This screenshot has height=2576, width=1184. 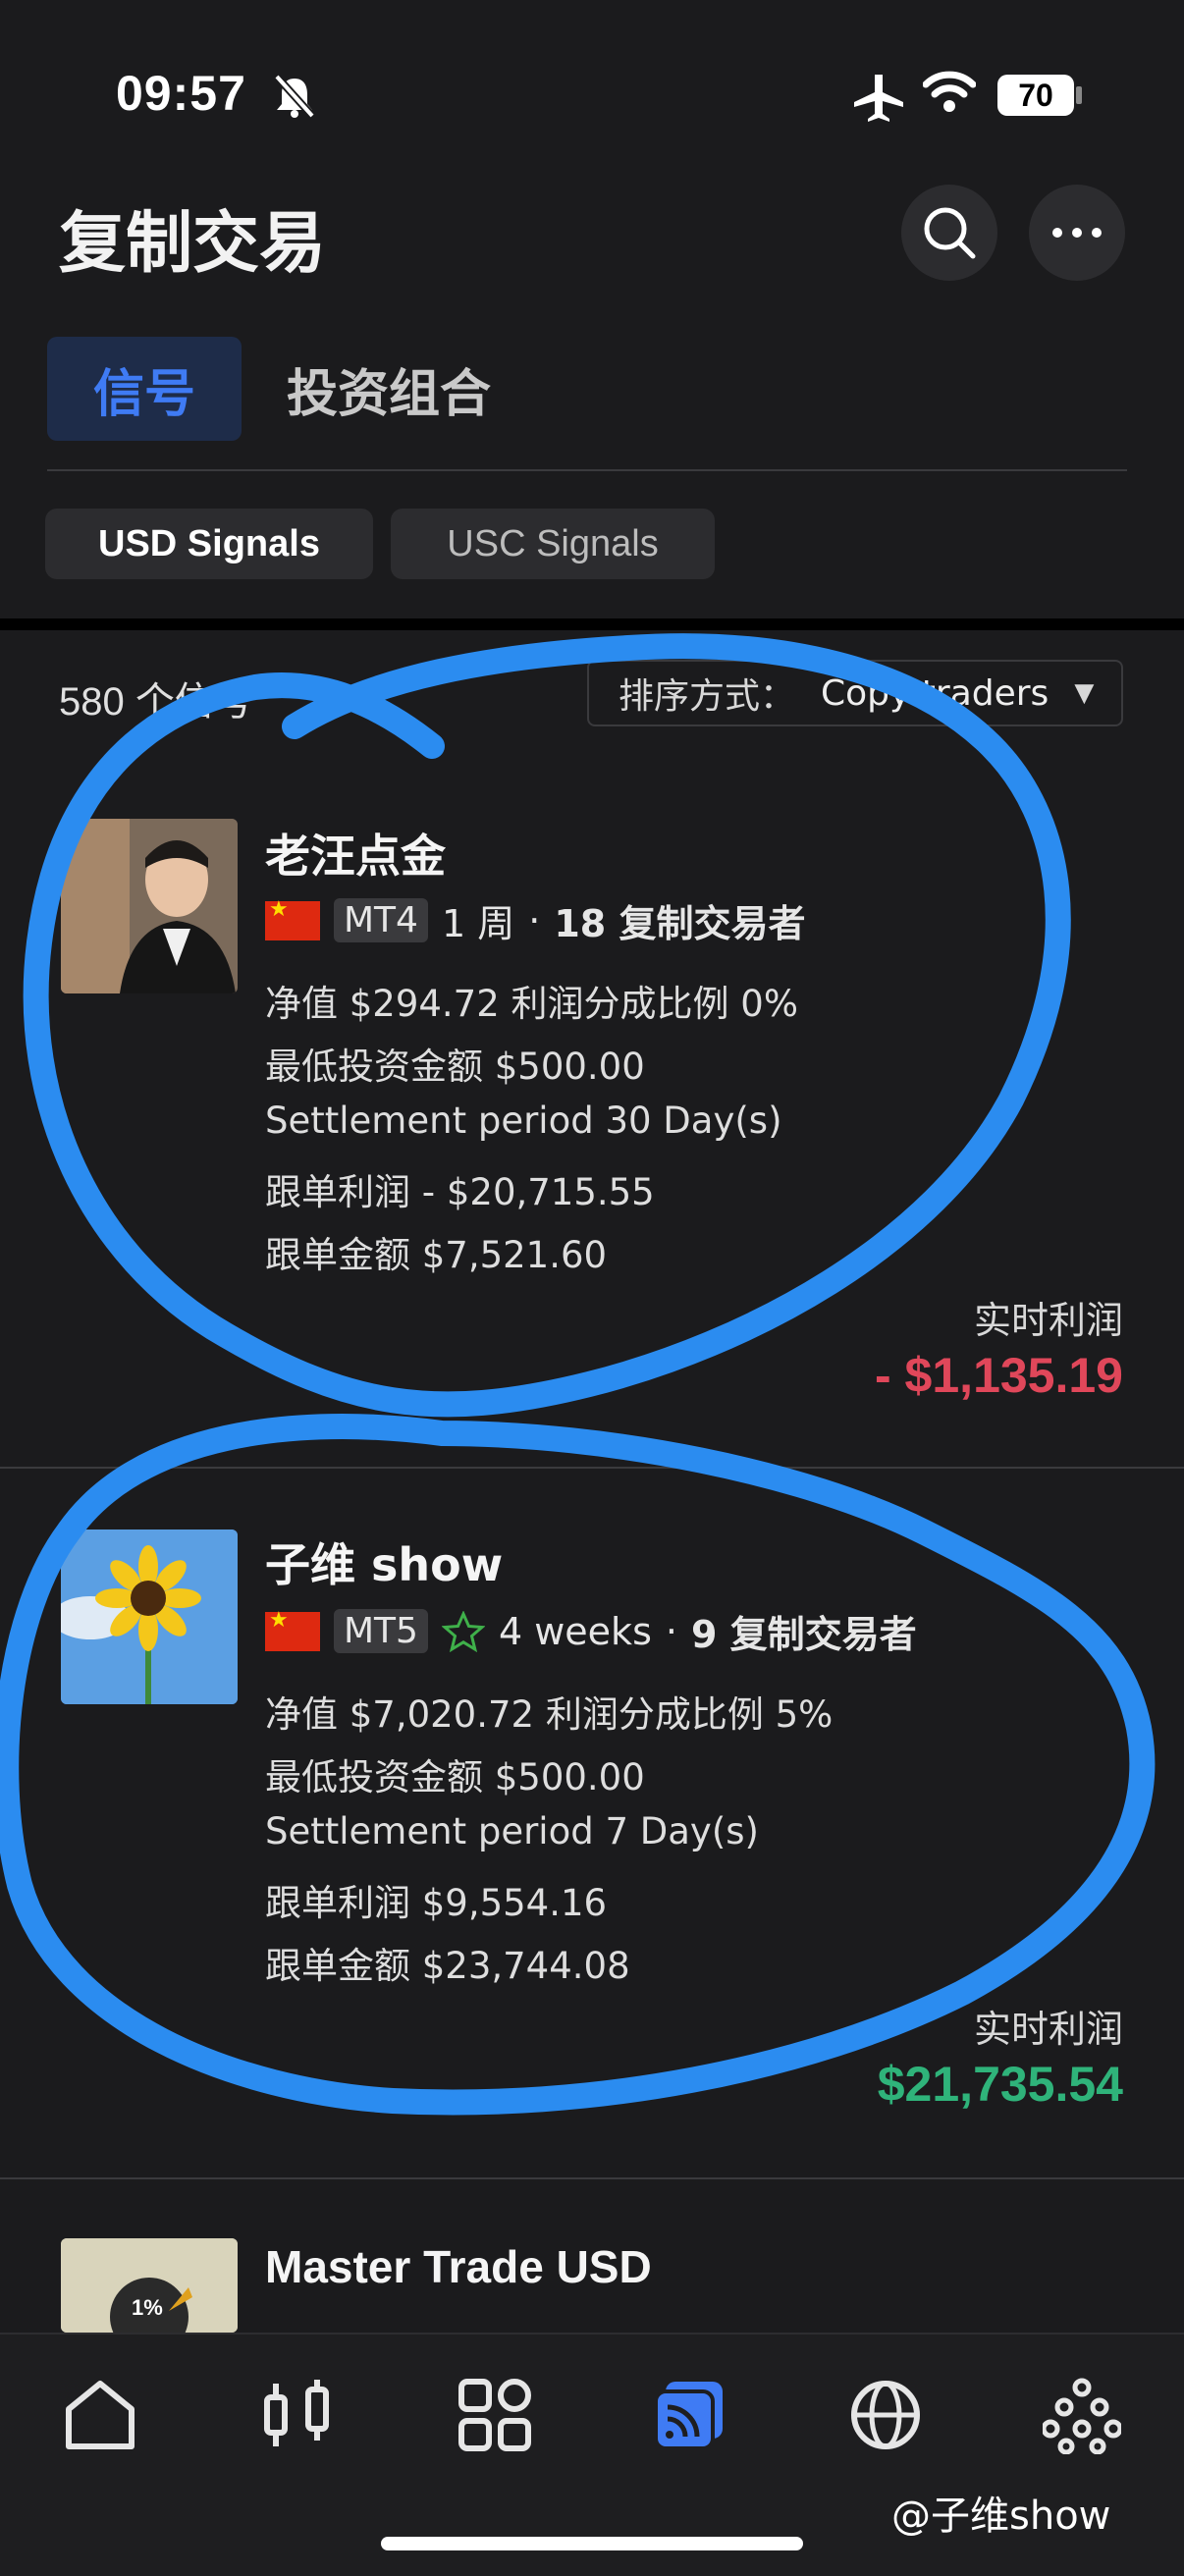 I want to click on search-icon, so click(x=950, y=233).